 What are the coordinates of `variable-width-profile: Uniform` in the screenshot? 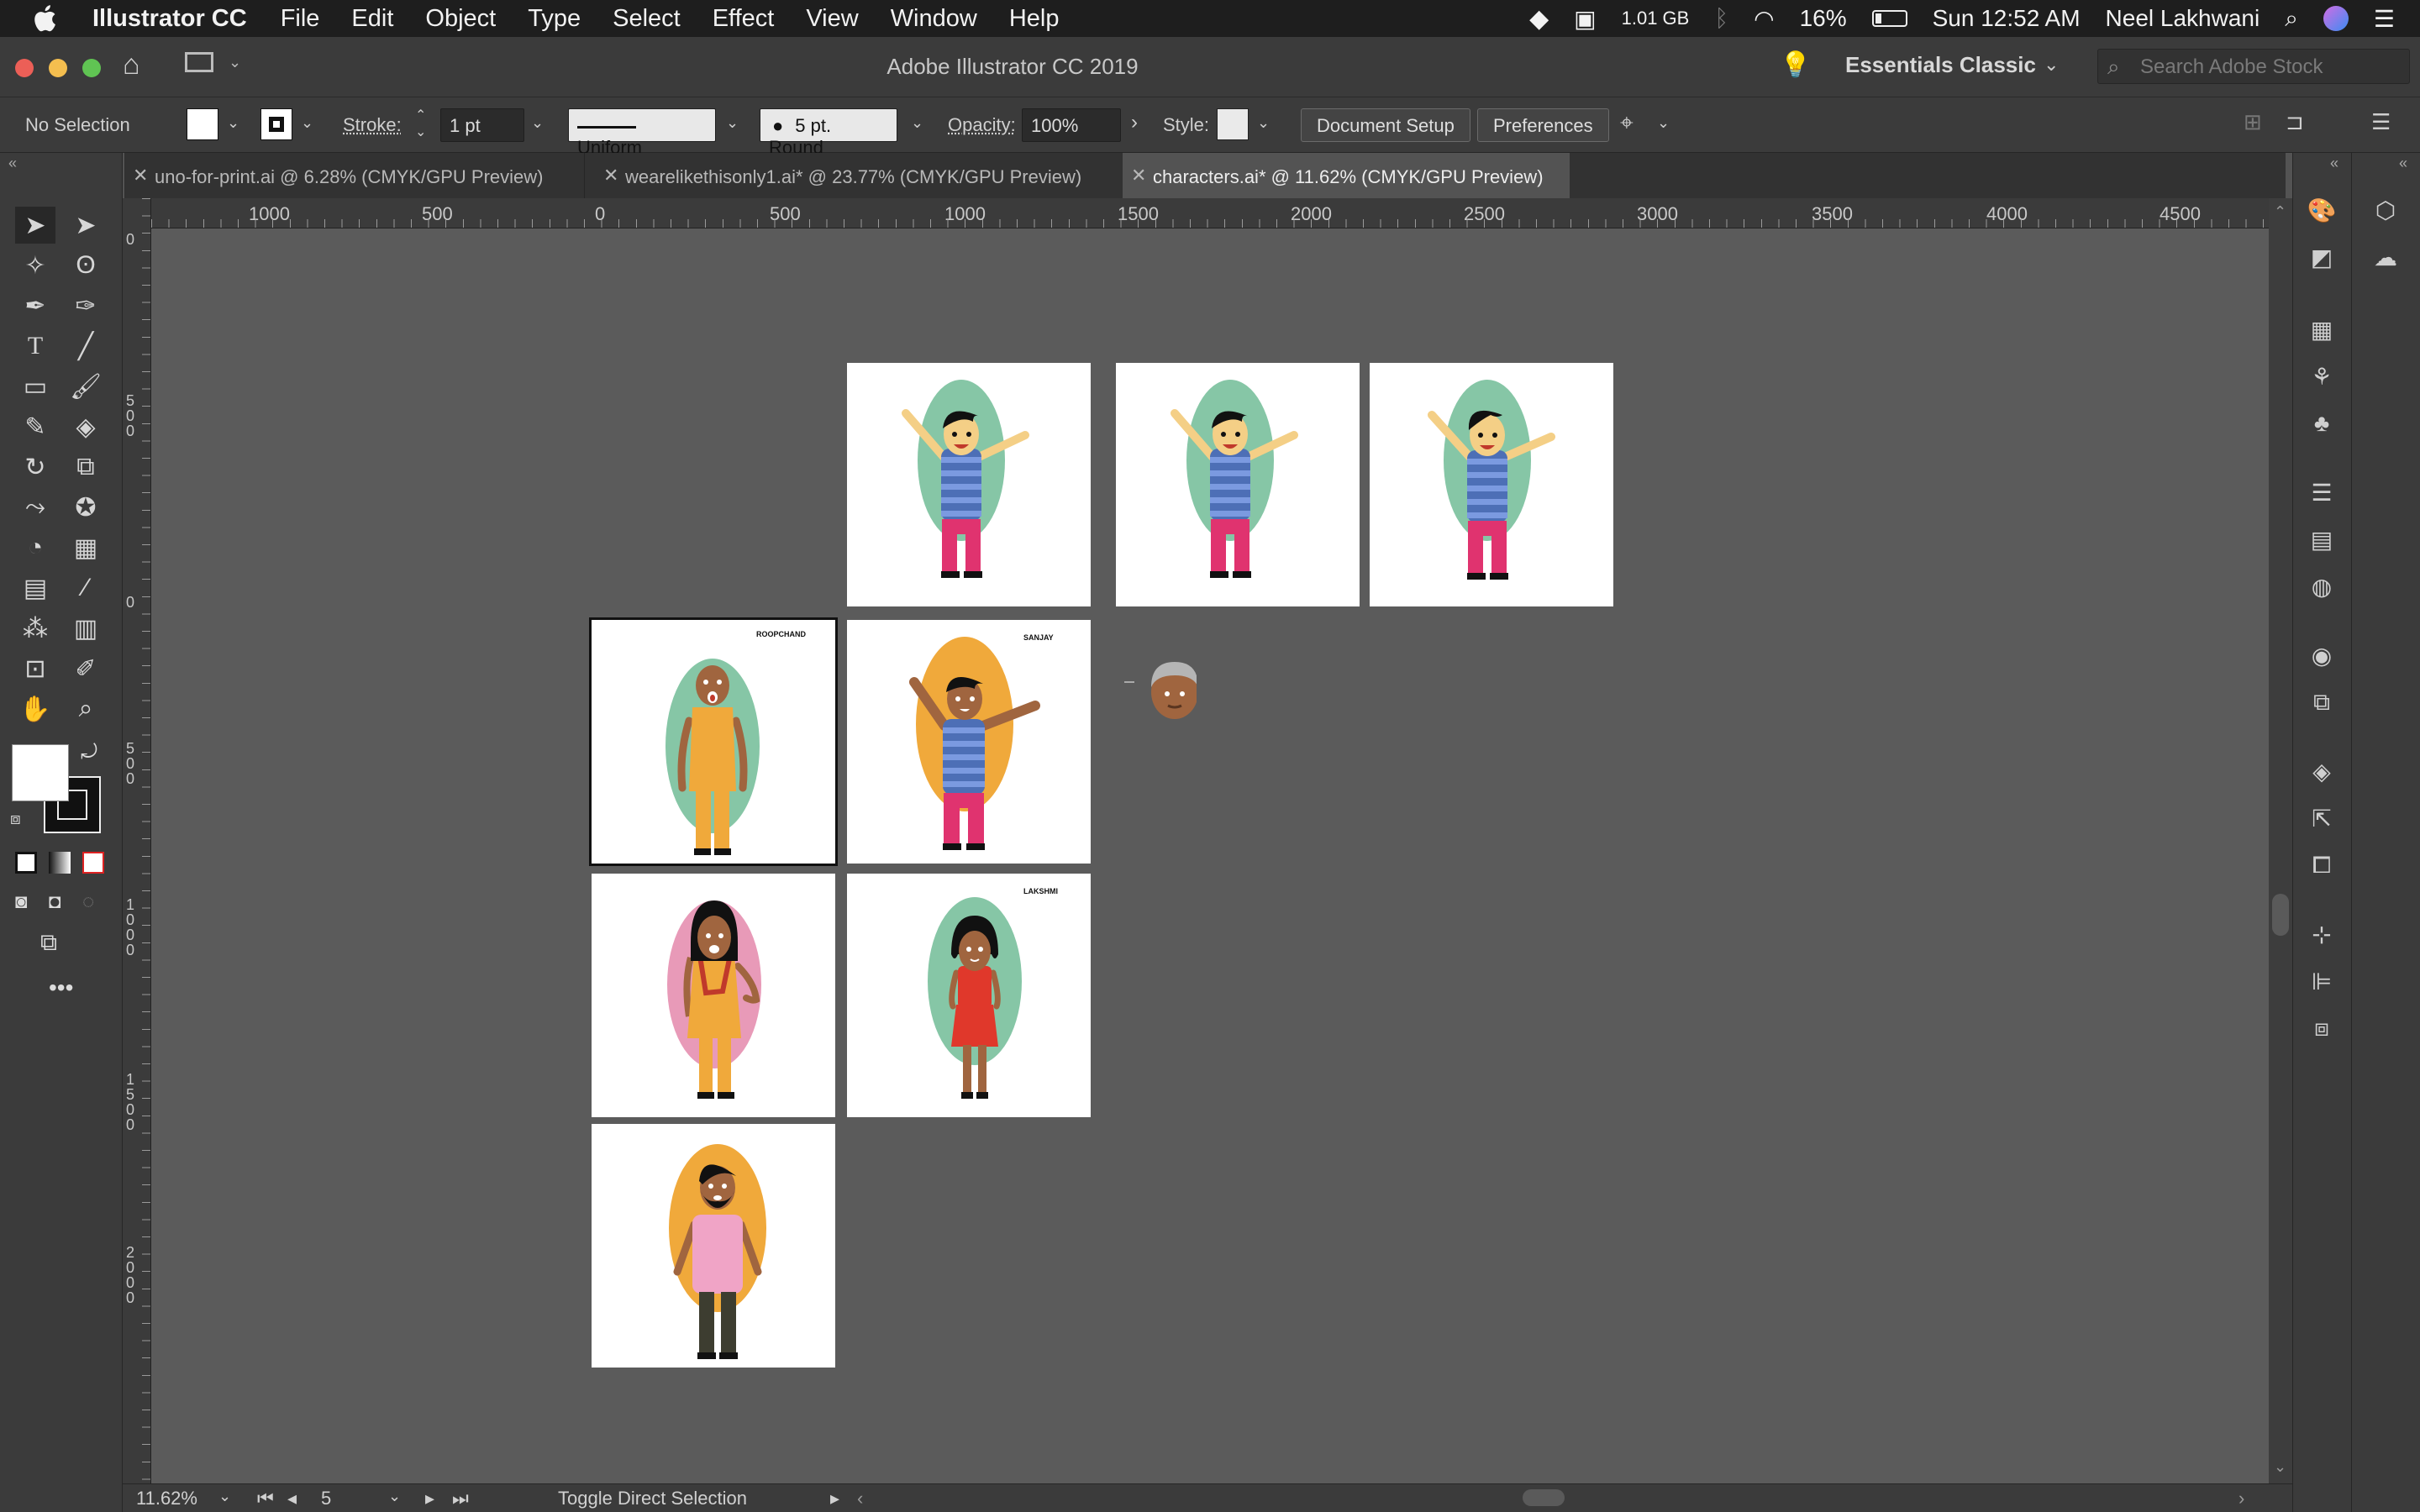 It's located at (642, 133).